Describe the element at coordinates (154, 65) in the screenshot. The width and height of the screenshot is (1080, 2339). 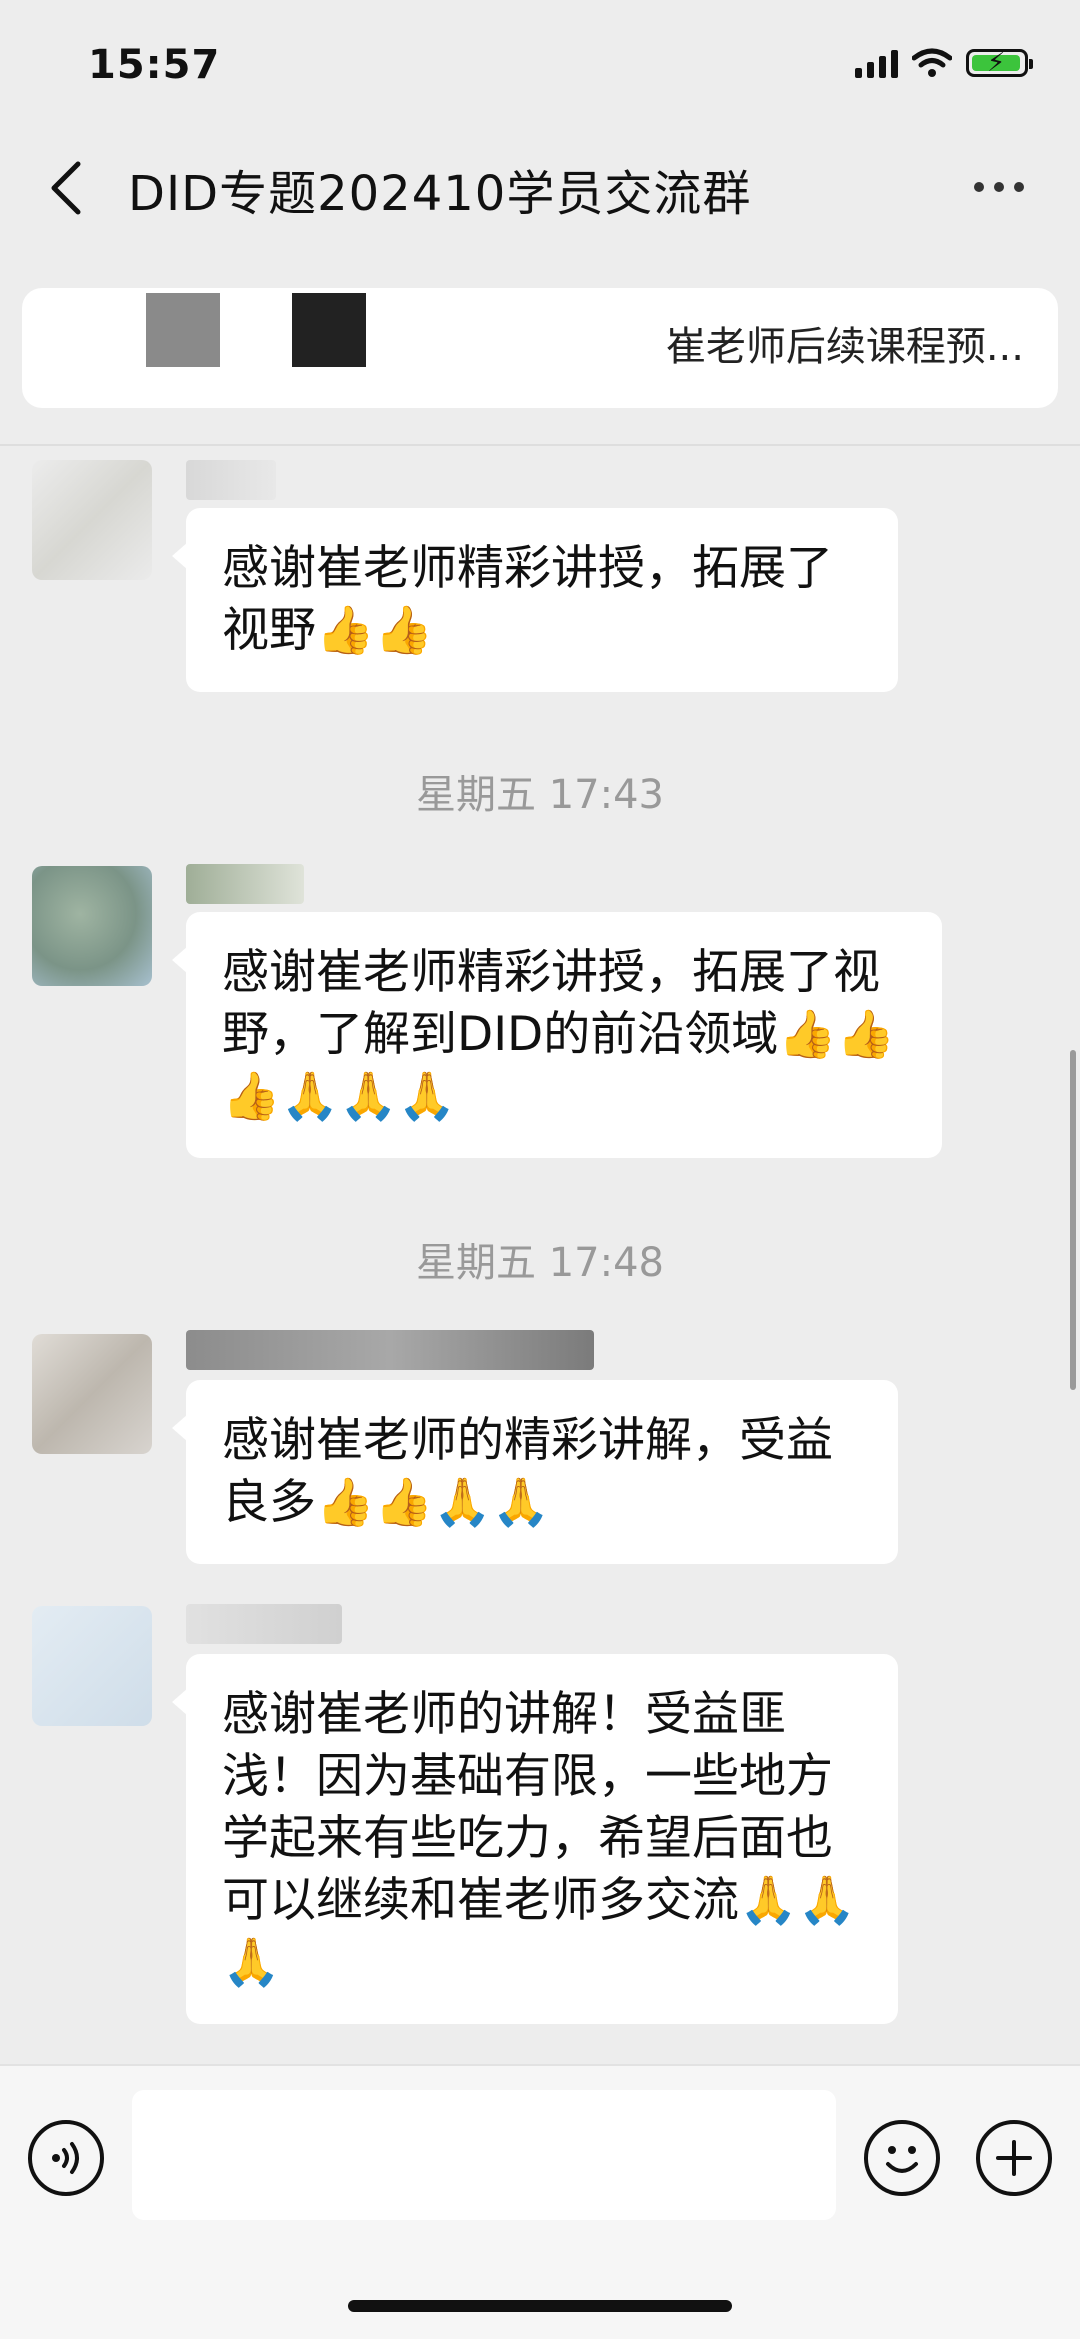
I see `status-time: 15:57` at that location.